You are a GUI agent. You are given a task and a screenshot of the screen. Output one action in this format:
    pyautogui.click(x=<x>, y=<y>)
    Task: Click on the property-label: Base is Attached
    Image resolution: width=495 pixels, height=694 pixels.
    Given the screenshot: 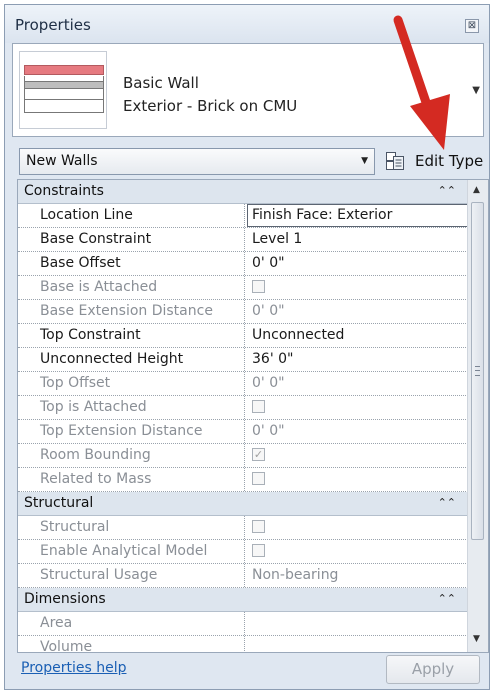 What is the action you would take?
    pyautogui.click(x=131, y=287)
    